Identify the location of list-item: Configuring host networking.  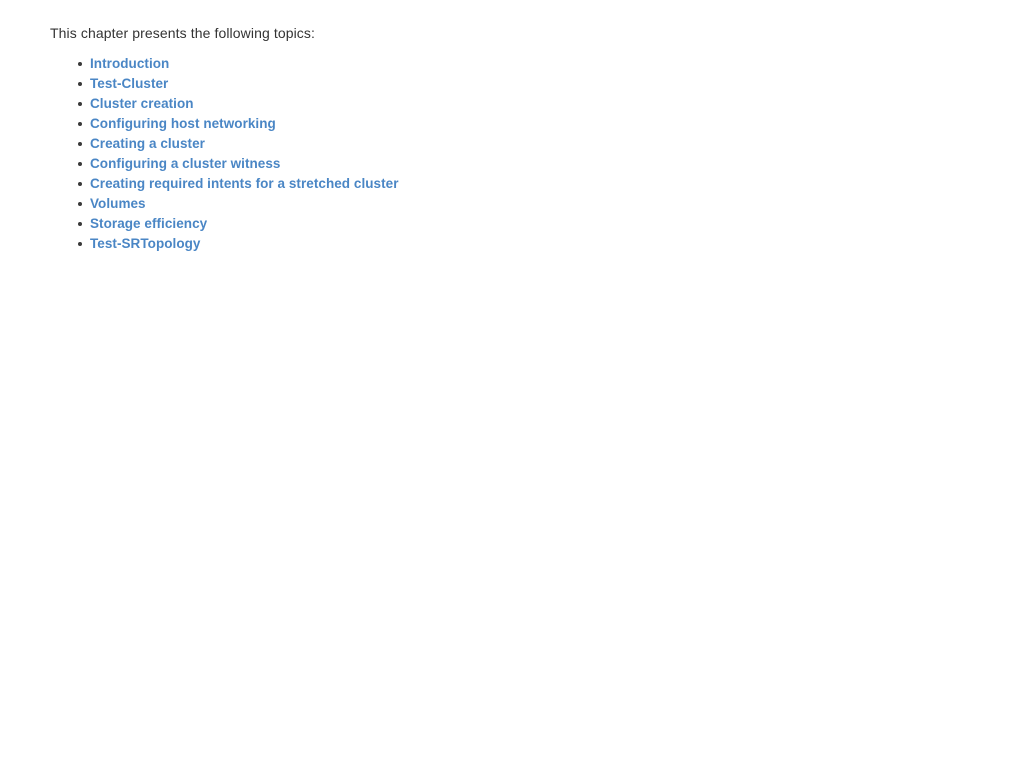
(510, 124).